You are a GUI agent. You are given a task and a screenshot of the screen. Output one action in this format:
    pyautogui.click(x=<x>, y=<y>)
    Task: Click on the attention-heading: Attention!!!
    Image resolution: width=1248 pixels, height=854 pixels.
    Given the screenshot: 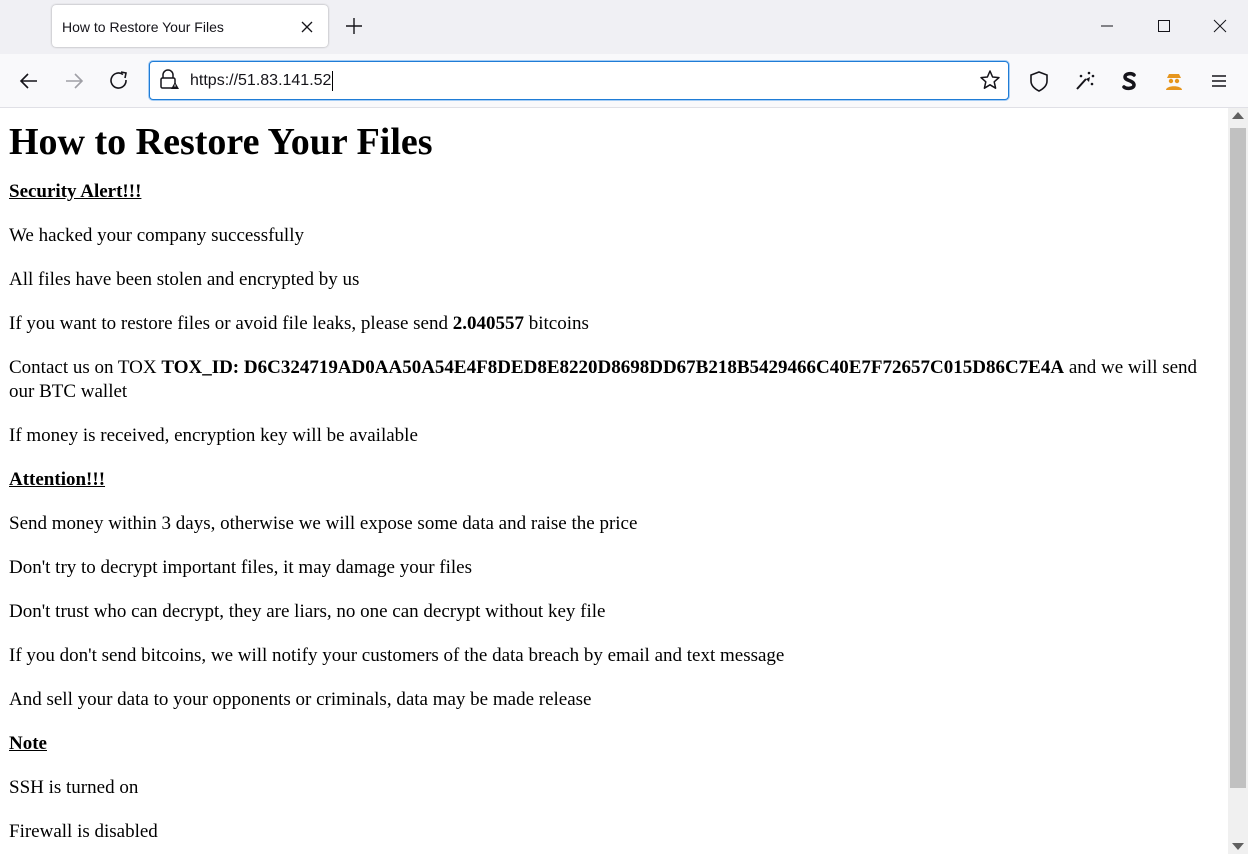 What is the action you would take?
    pyautogui.click(x=57, y=479)
    